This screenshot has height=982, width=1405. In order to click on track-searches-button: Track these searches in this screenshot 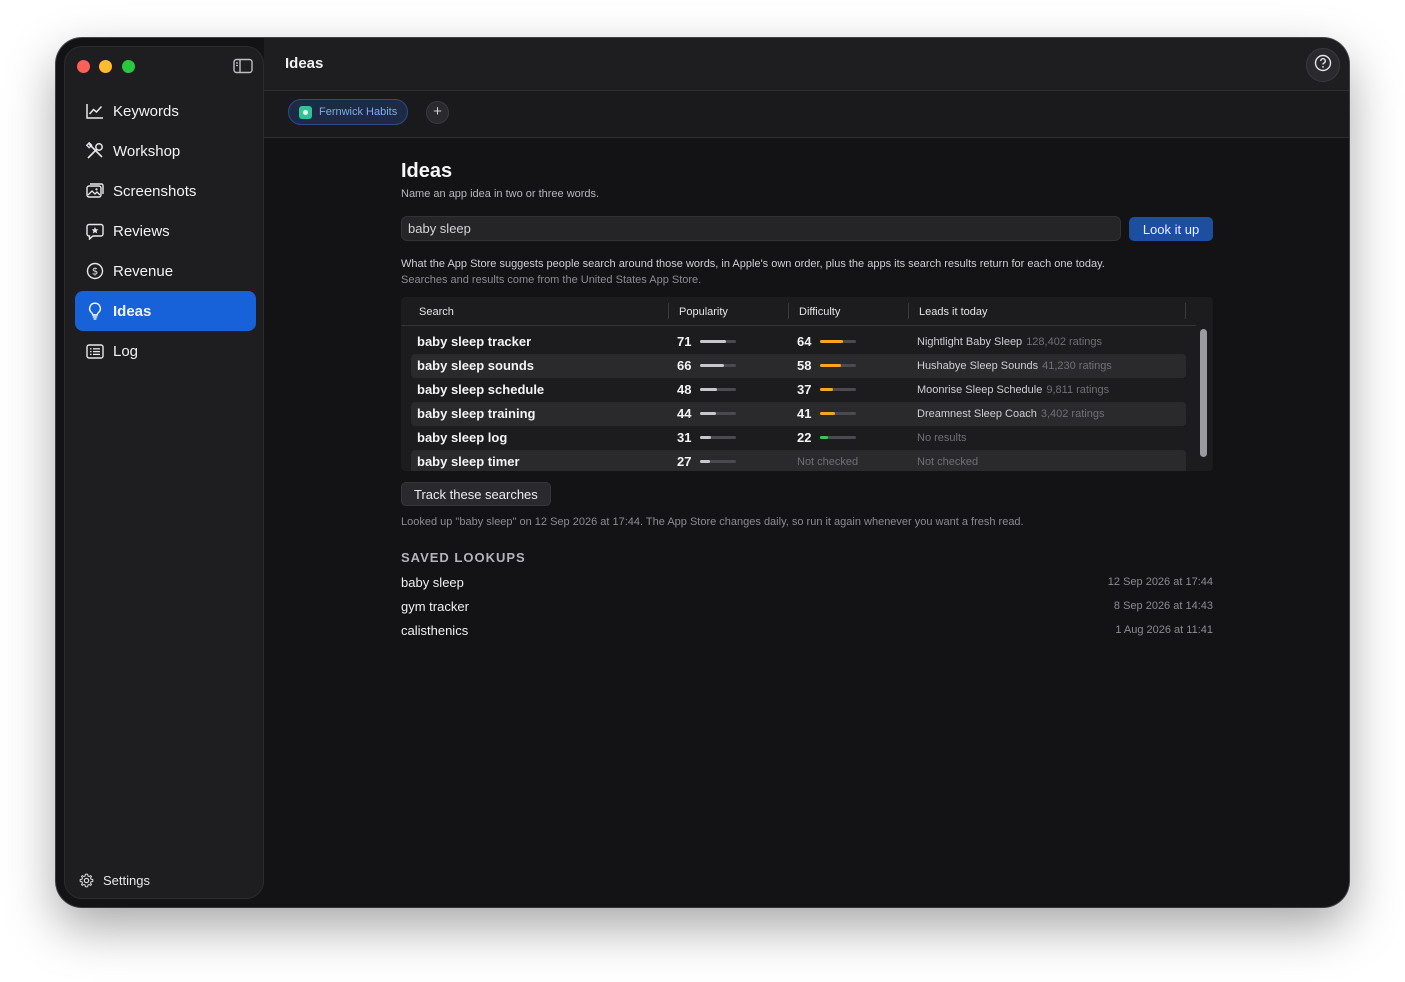, I will do `click(476, 494)`.